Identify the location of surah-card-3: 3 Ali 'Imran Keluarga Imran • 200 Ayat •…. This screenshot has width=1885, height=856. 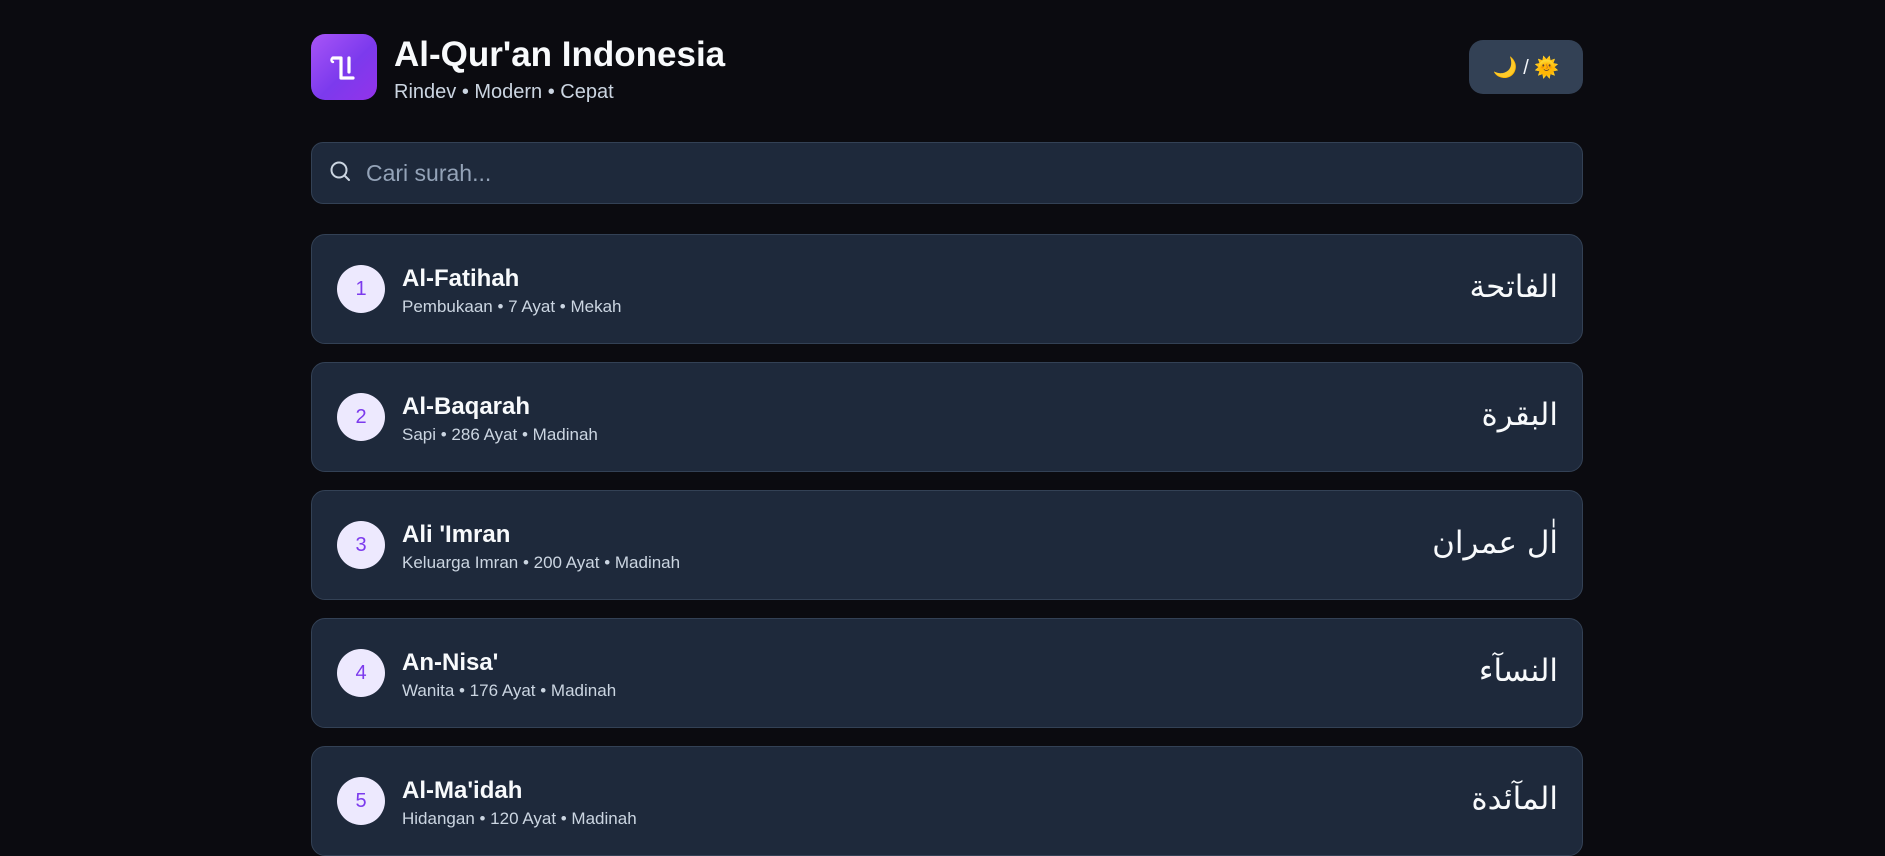
(947, 545).